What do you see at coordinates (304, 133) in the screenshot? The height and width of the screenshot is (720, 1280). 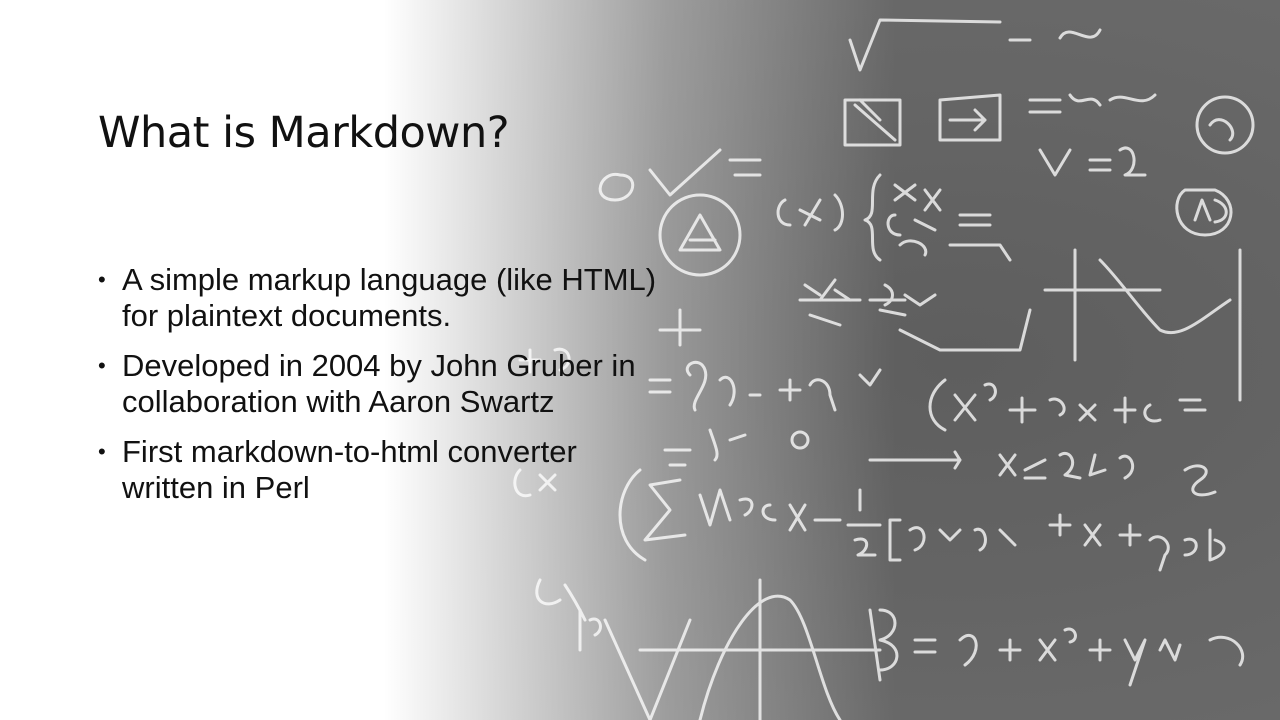 I see `slide-title: What is Markdown?` at bounding box center [304, 133].